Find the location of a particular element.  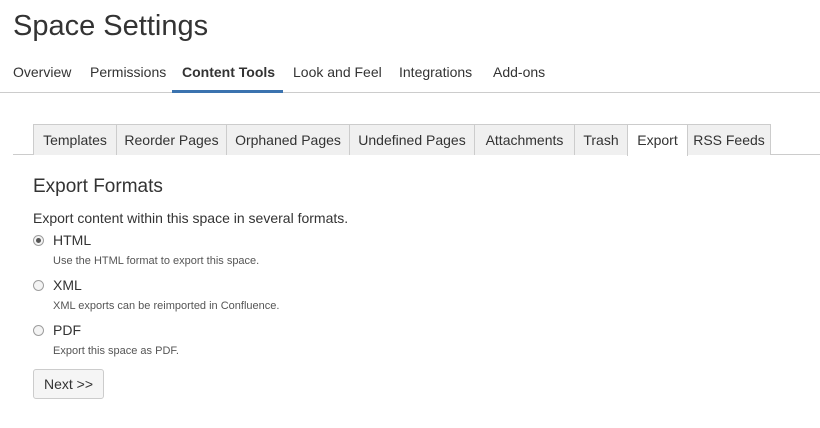

xml-option-label: XML is located at coordinates (67, 285).